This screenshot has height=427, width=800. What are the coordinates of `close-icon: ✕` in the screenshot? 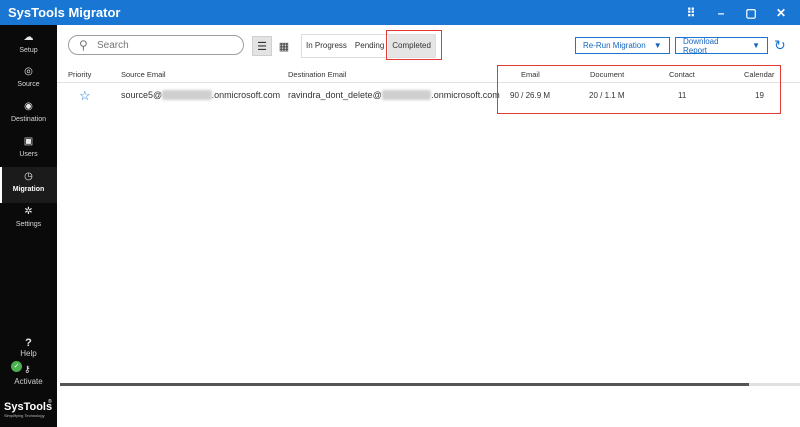 It's located at (781, 12).